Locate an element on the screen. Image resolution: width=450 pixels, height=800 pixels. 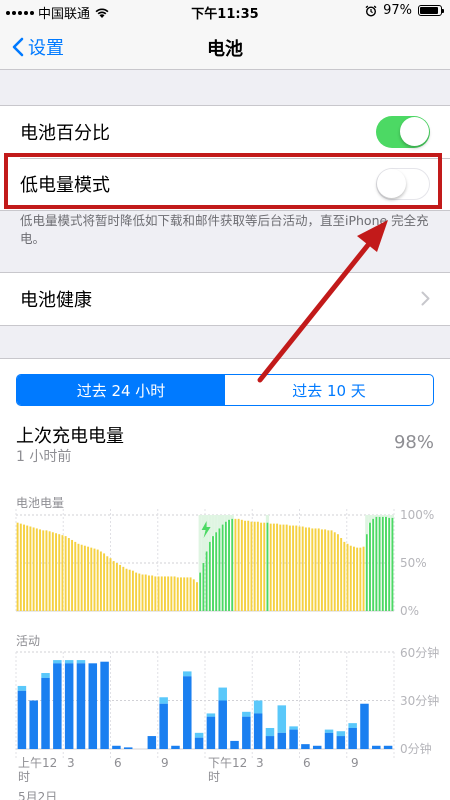
annotation-arrow is located at coordinates (322, 301).